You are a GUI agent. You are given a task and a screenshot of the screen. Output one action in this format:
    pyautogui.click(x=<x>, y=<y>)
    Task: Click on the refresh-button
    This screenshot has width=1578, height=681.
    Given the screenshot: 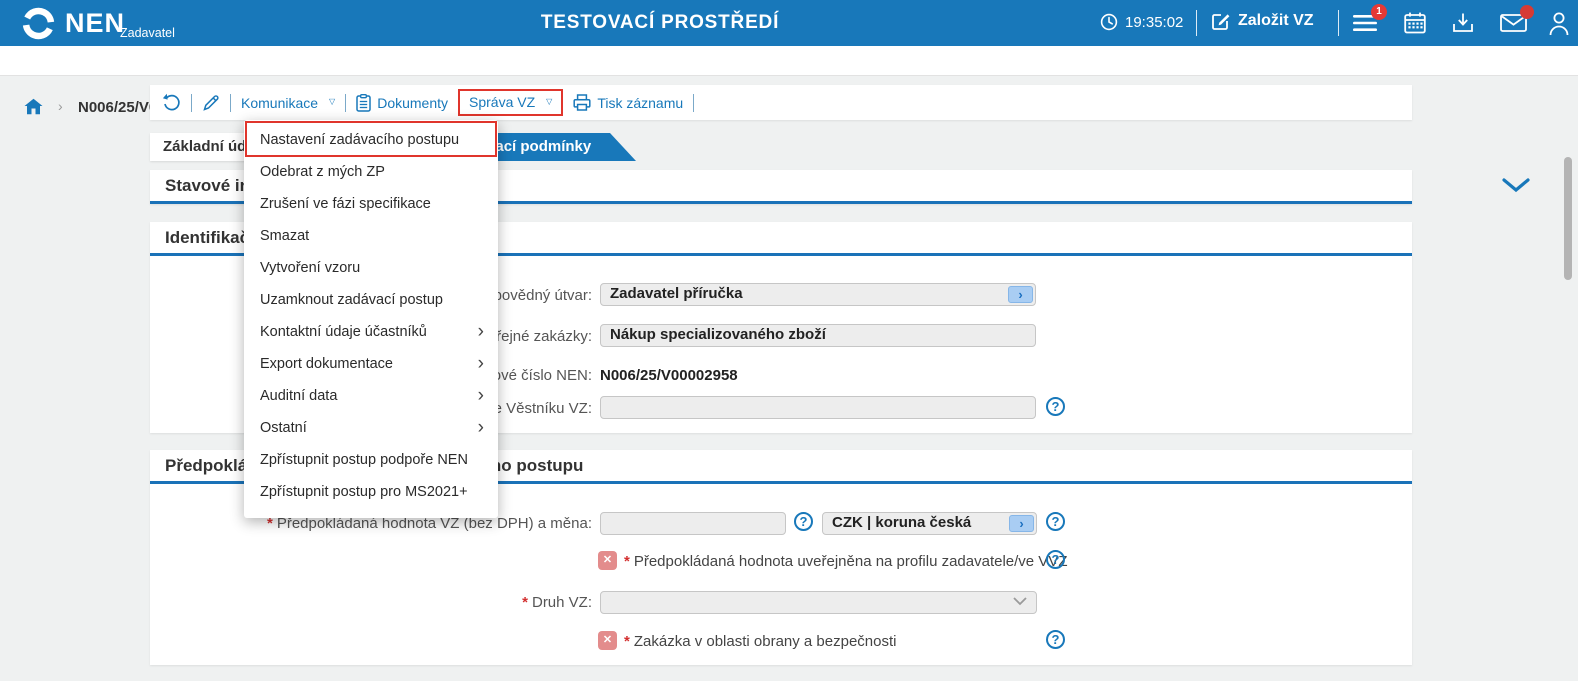 What is the action you would take?
    pyautogui.click(x=171, y=102)
    